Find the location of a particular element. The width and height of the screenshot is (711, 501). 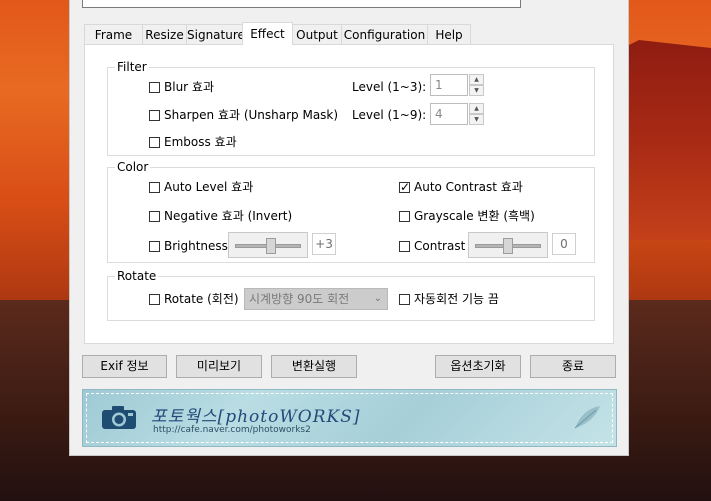

exit-button: 종료 is located at coordinates (573, 366).